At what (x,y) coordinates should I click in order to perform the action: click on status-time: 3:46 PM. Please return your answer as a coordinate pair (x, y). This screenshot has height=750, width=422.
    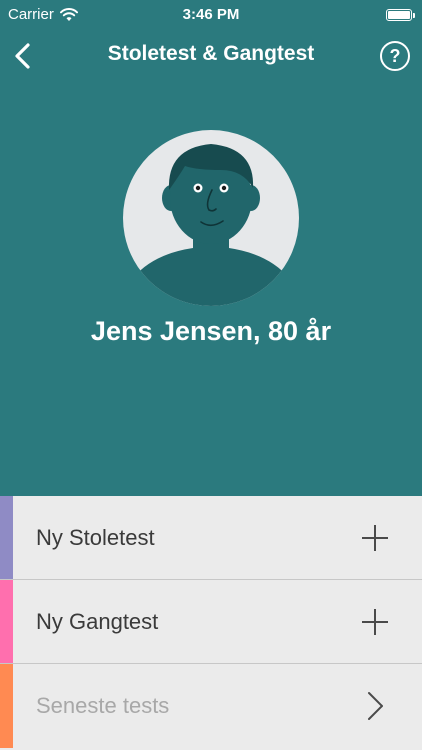
    Looking at the image, I should click on (211, 14).